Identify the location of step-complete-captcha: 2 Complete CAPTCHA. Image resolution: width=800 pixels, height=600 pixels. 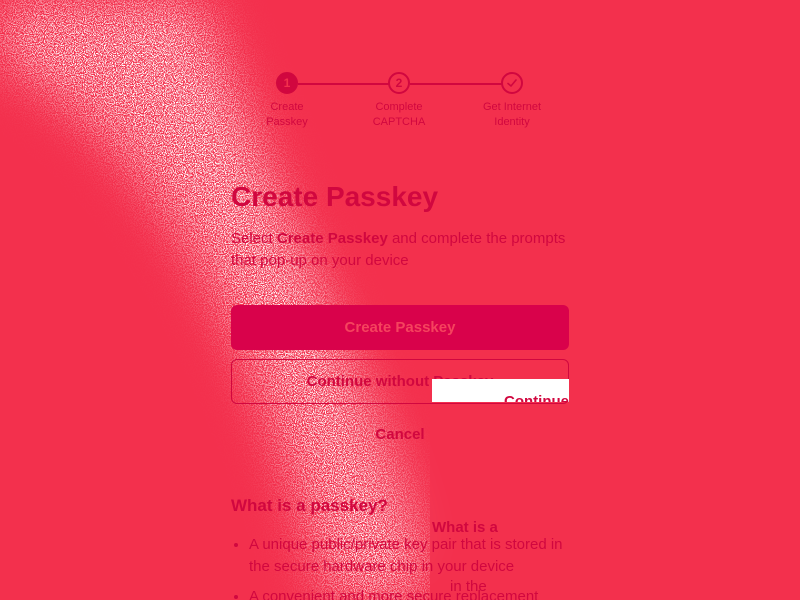
(399, 101).